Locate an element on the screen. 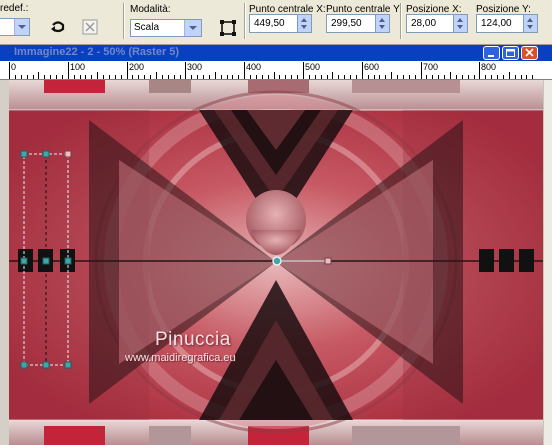 The height and width of the screenshot is (445, 552). center-y-field: 299,50 is located at coordinates (358, 23).